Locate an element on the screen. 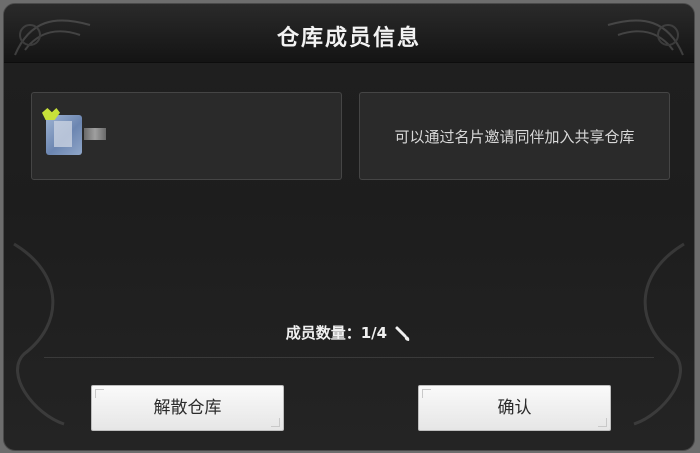  invite-hint: 可以通过名片邀请同伴加入共享仓库 is located at coordinates (514, 137).